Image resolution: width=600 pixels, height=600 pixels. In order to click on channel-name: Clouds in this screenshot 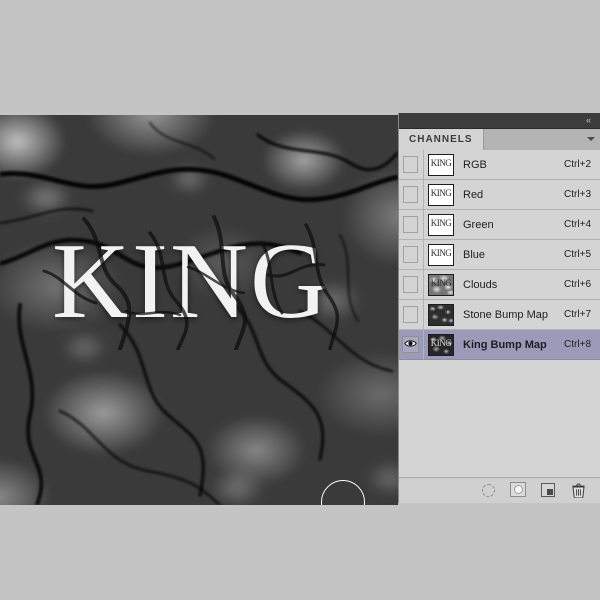, I will do `click(480, 284)`.